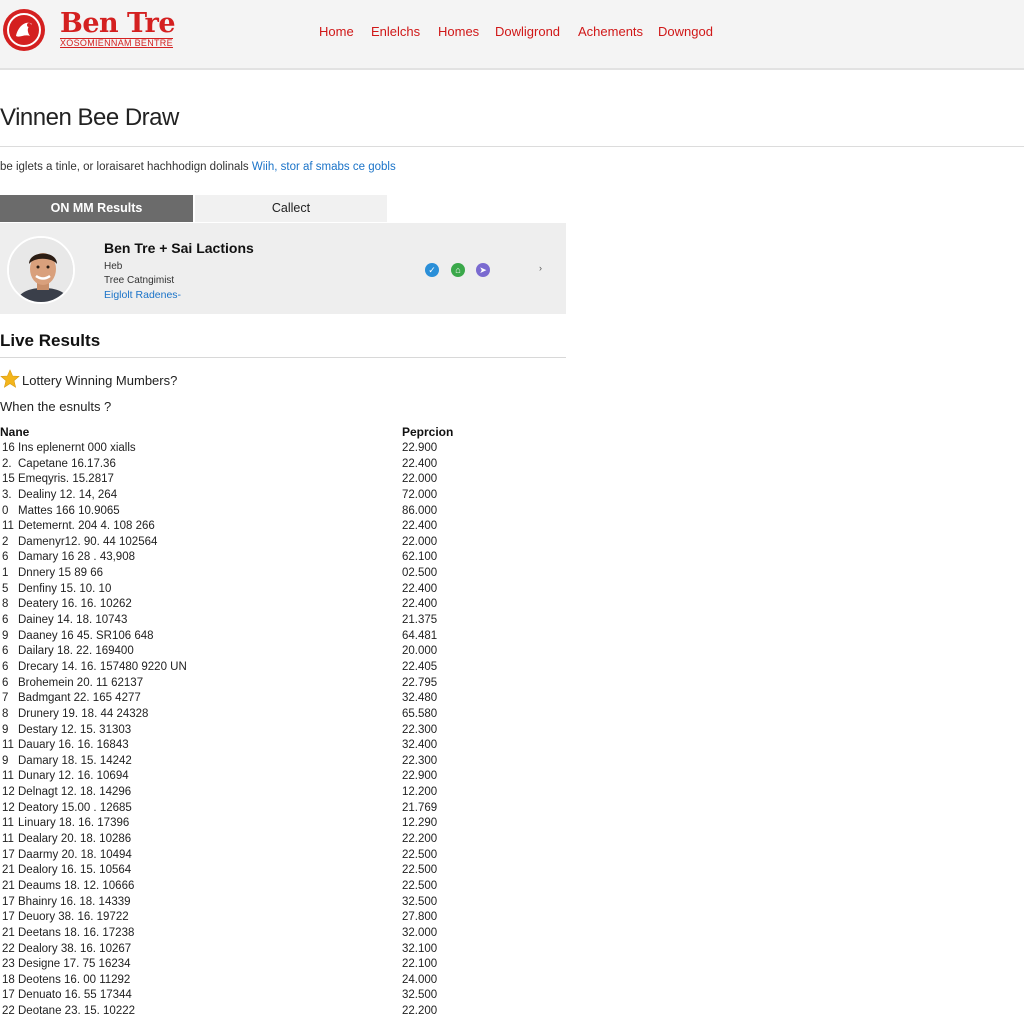  I want to click on nav-link-3: Homes, so click(458, 31).